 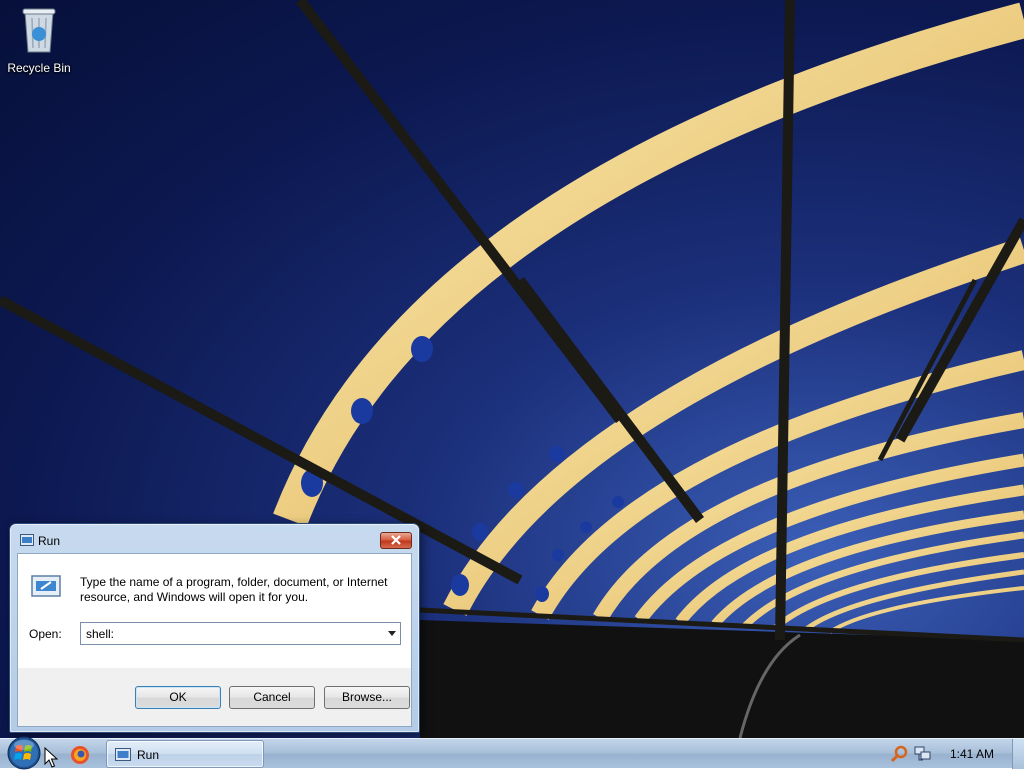 I want to click on recycle-bin: Recycle Bin, so click(x=39, y=39).